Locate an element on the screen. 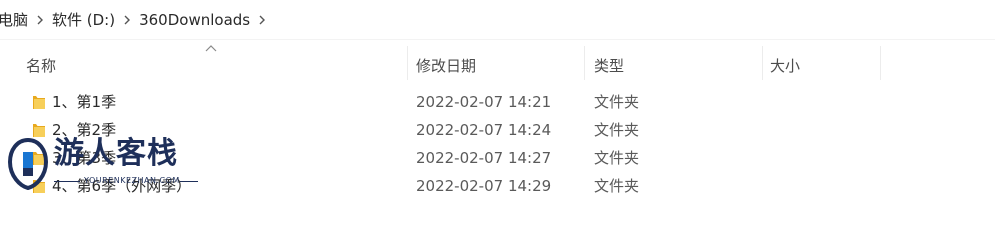 This screenshot has height=240, width=995. breadcrumb-item-this-pc: 电脑 is located at coordinates (14, 20).